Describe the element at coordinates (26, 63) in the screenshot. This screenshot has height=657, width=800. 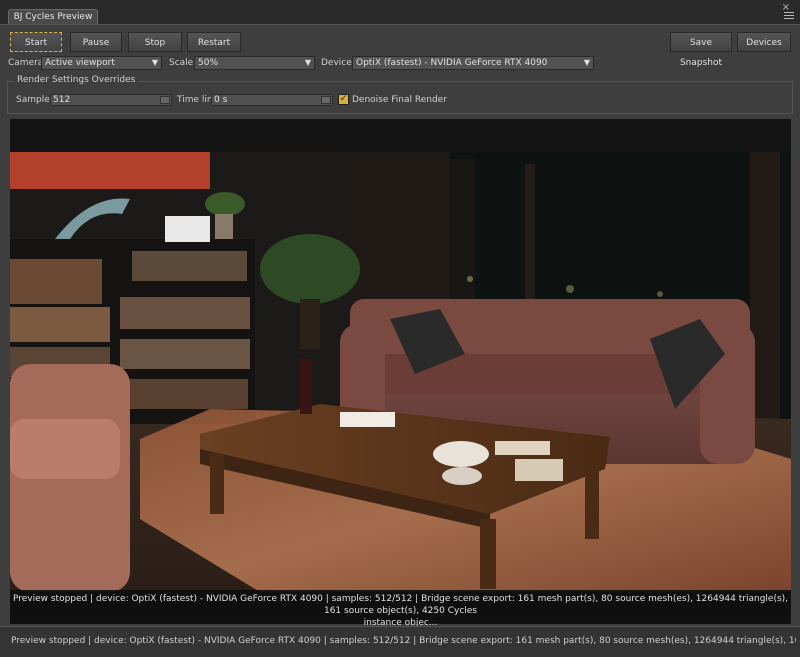
I see `camera-label: Camera` at that location.